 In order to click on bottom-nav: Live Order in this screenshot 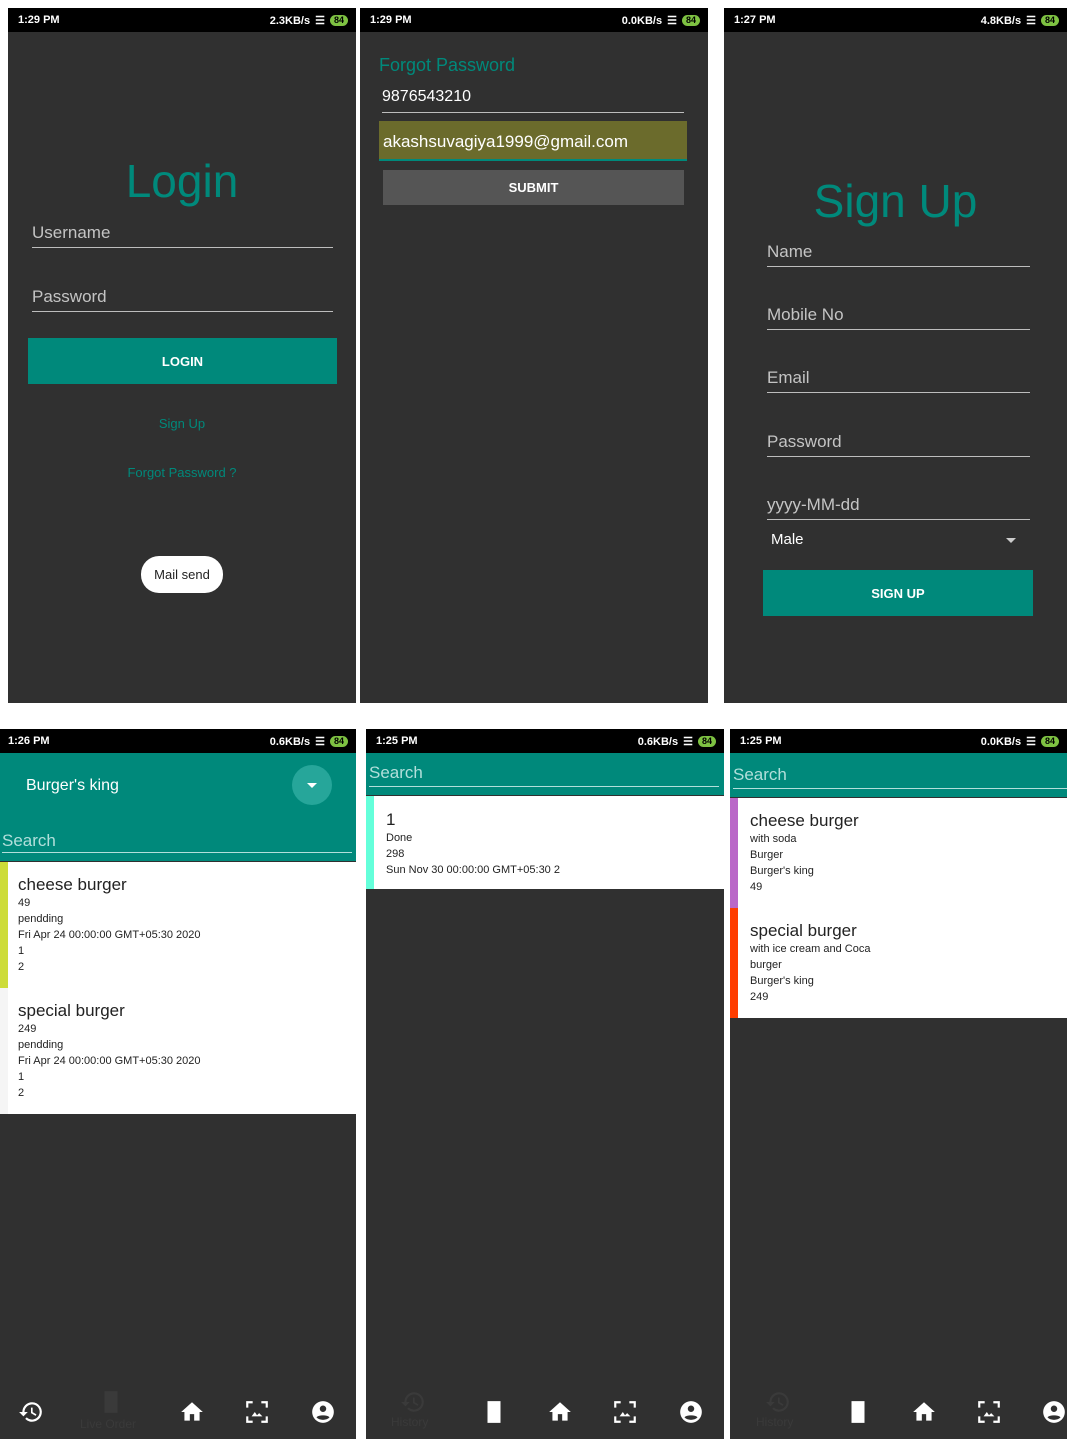, I will do `click(178, 1414)`.